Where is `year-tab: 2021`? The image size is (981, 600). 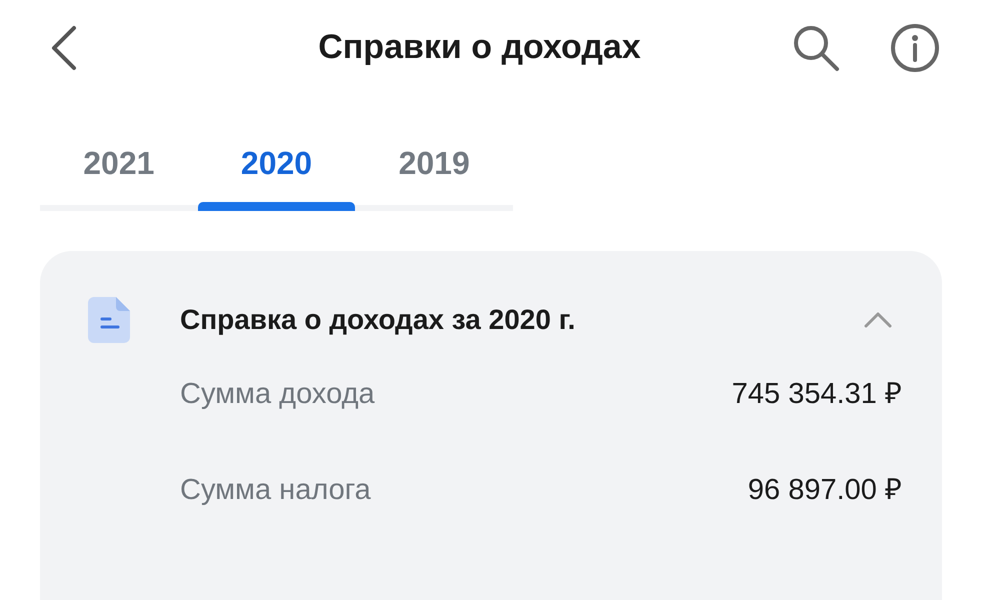
year-tab: 2021 is located at coordinates (119, 168).